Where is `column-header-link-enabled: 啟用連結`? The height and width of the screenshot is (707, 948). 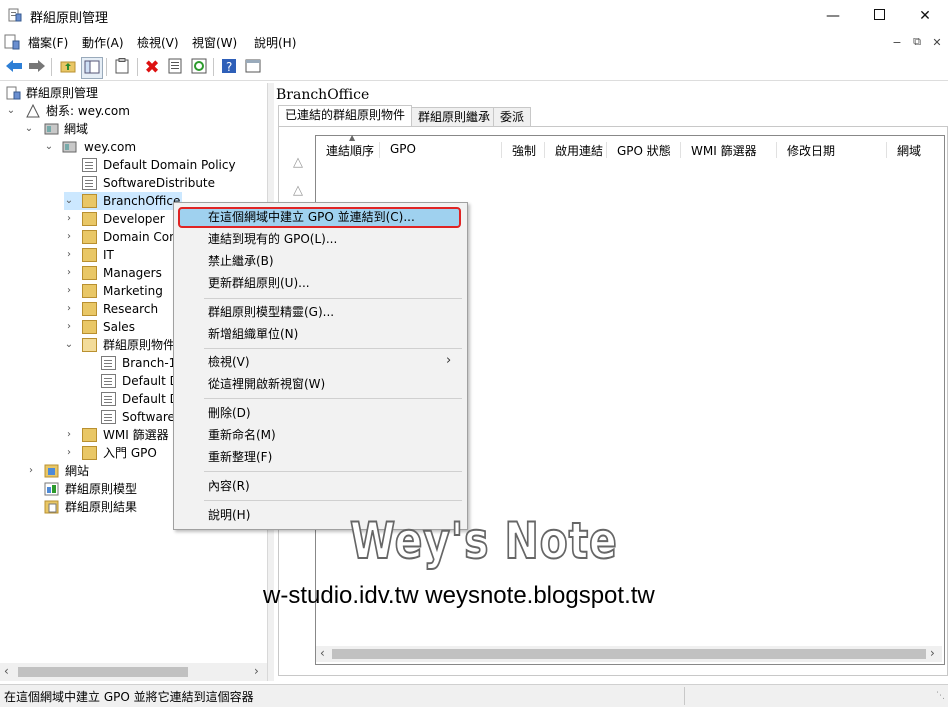 column-header-link-enabled: 啟用連結 is located at coordinates (576, 150).